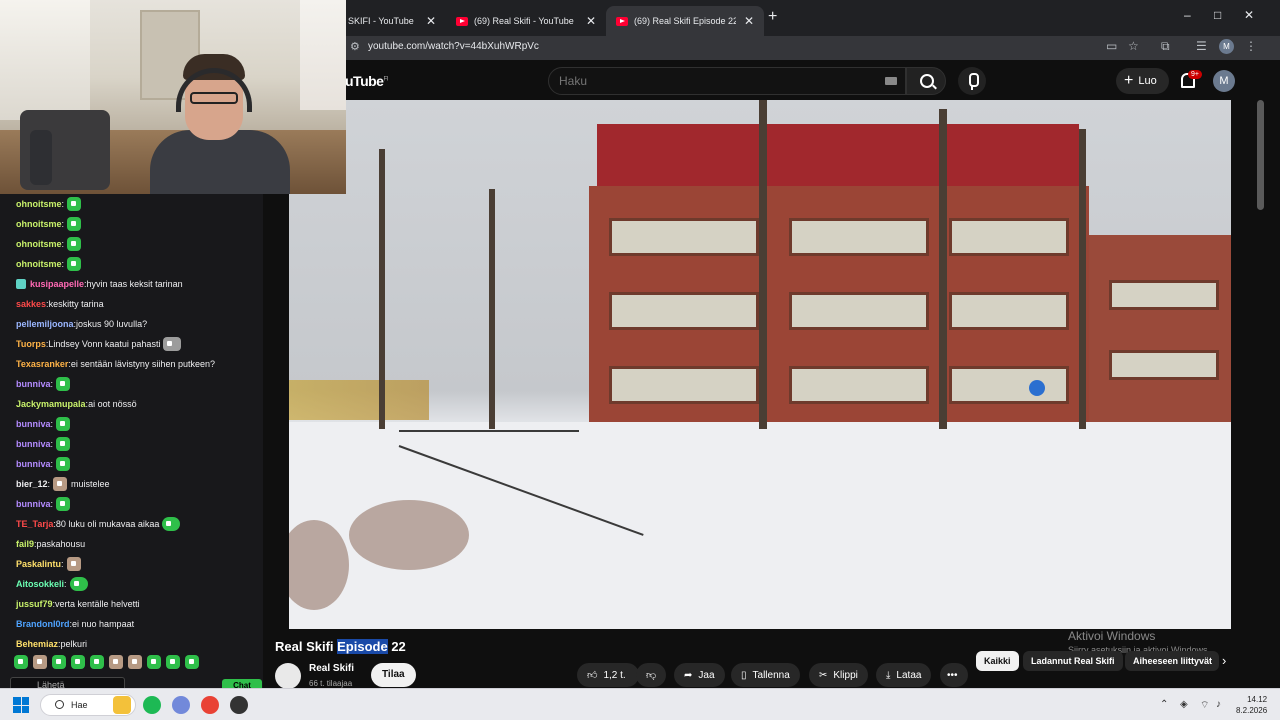  What do you see at coordinates (152, 705) in the screenshot?
I see `spotify-icon` at bounding box center [152, 705].